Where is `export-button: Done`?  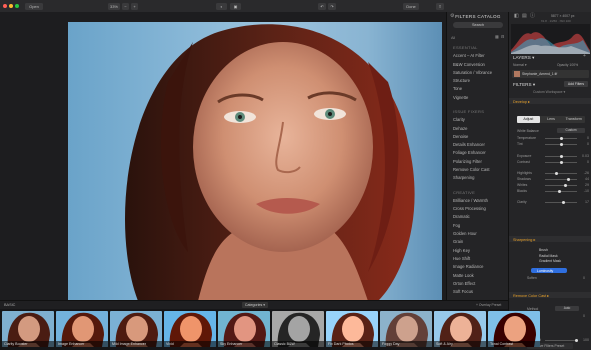
export-button: Done is located at coordinates (411, 6).